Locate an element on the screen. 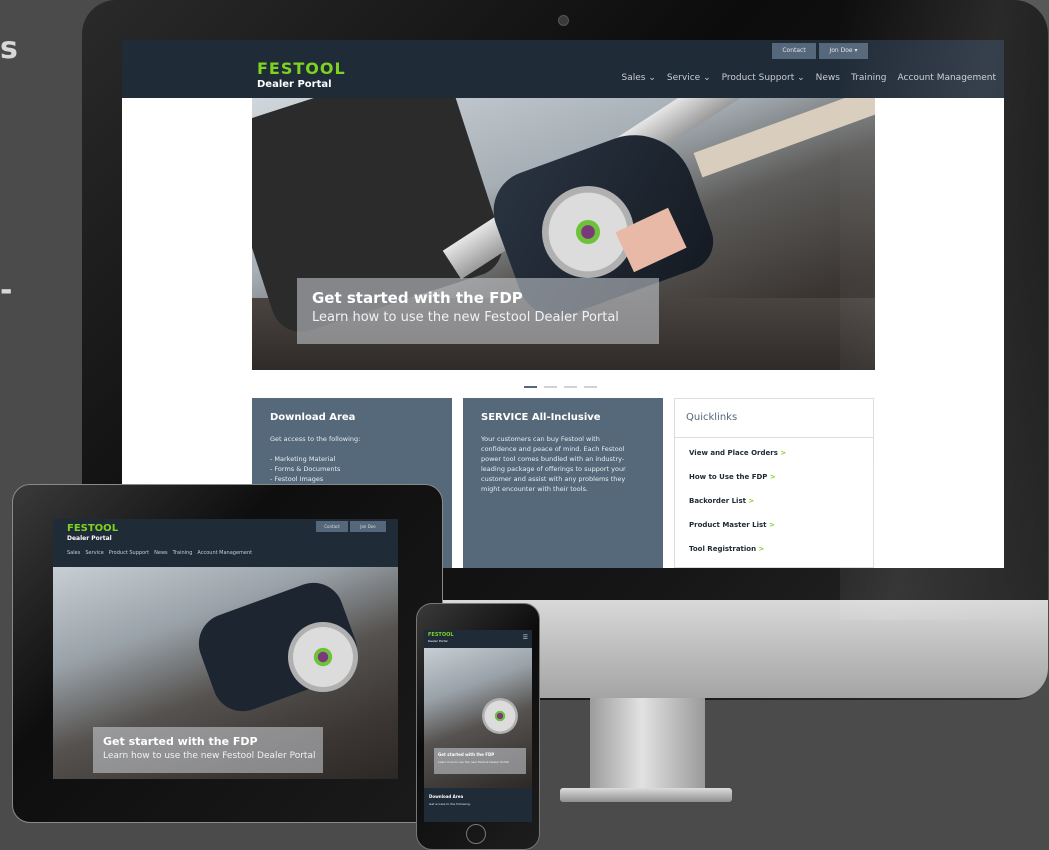 This screenshot has height=850, width=1049. festool-logo: FESTOOL is located at coordinates (301, 69).